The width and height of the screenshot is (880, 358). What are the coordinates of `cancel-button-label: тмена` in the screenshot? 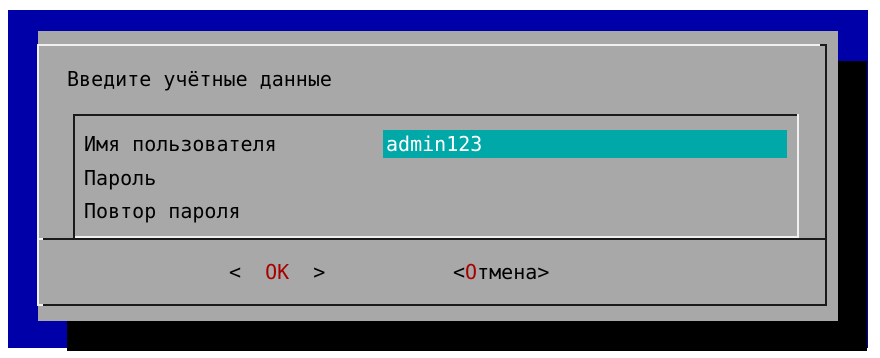 It's located at (507, 272).